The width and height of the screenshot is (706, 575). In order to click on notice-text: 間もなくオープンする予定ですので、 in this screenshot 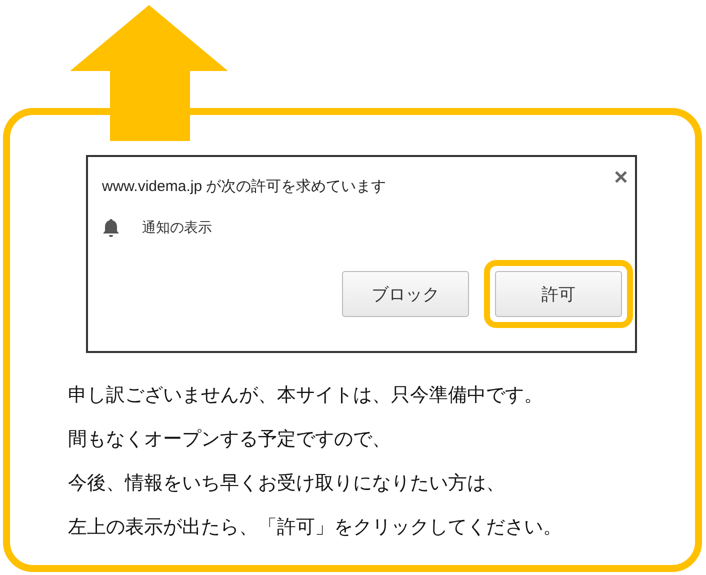, I will do `click(230, 439)`.